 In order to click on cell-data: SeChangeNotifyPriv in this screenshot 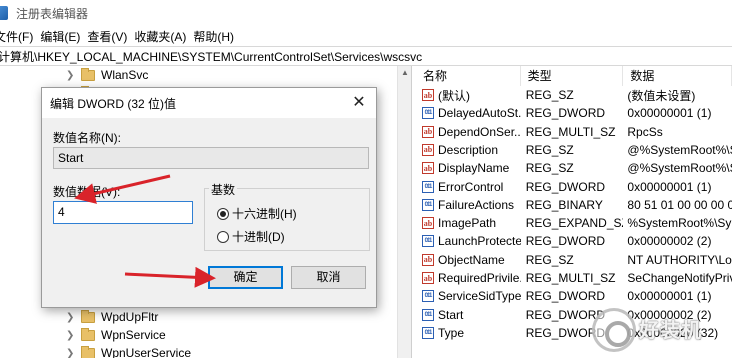, I will do `click(679, 278)`.